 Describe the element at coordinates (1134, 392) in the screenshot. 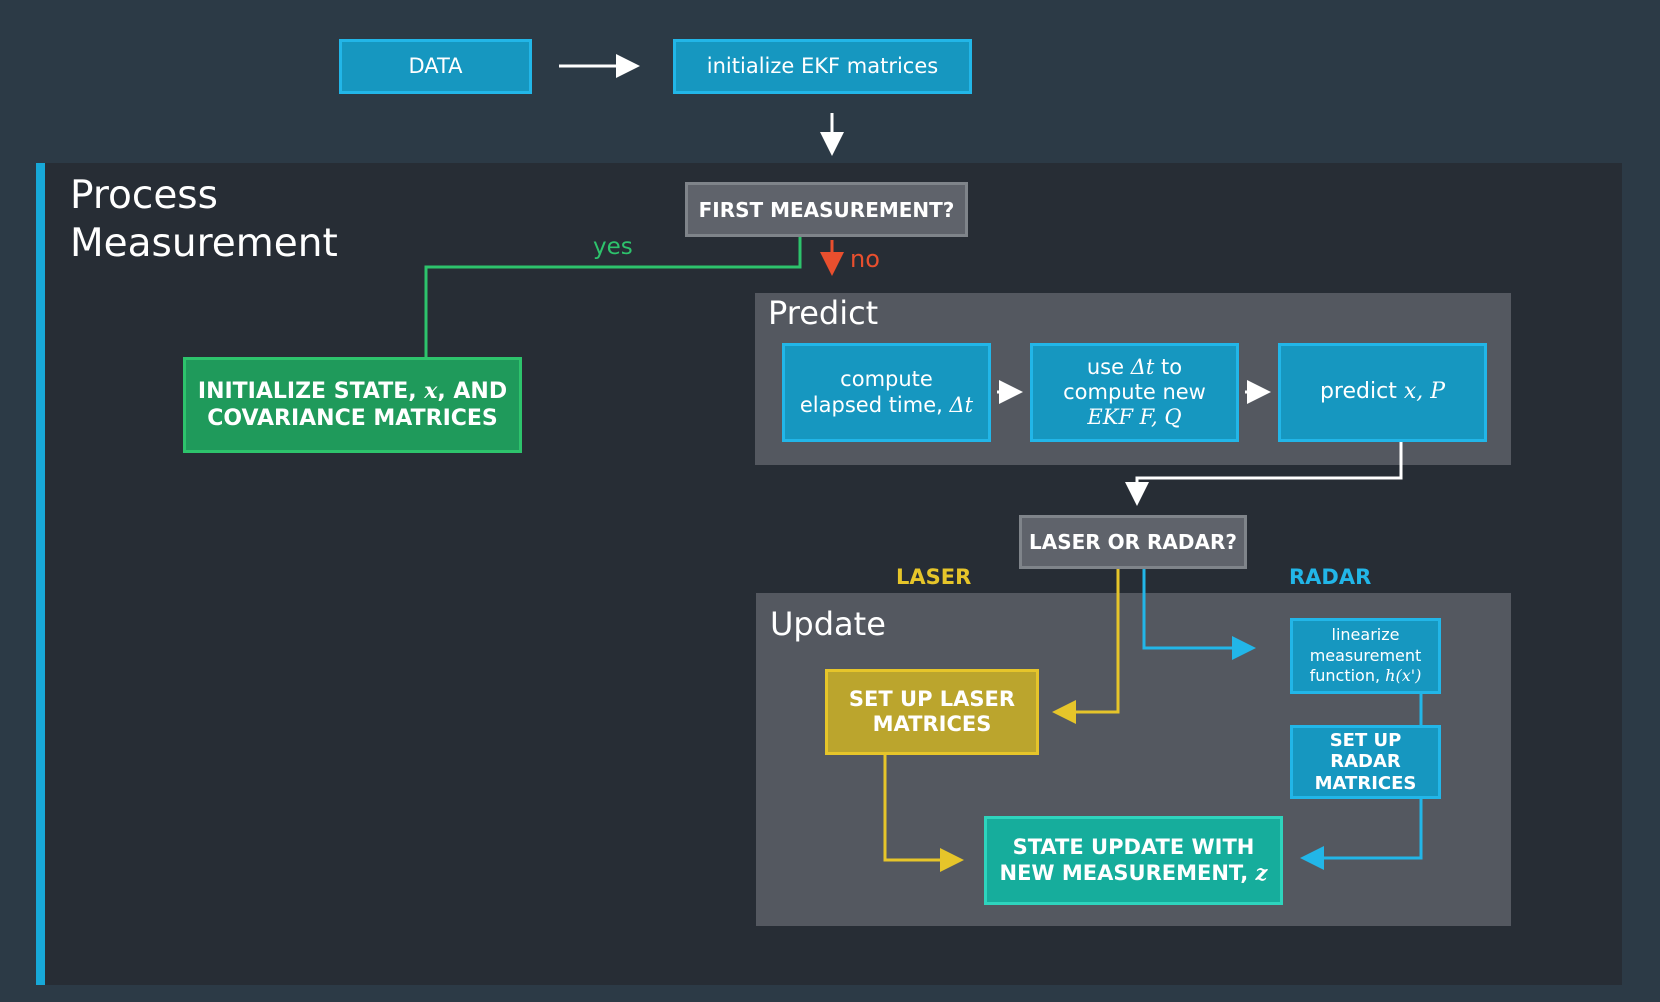

I see `use-dt-node: use Δt to compute new EKF F, Q` at that location.